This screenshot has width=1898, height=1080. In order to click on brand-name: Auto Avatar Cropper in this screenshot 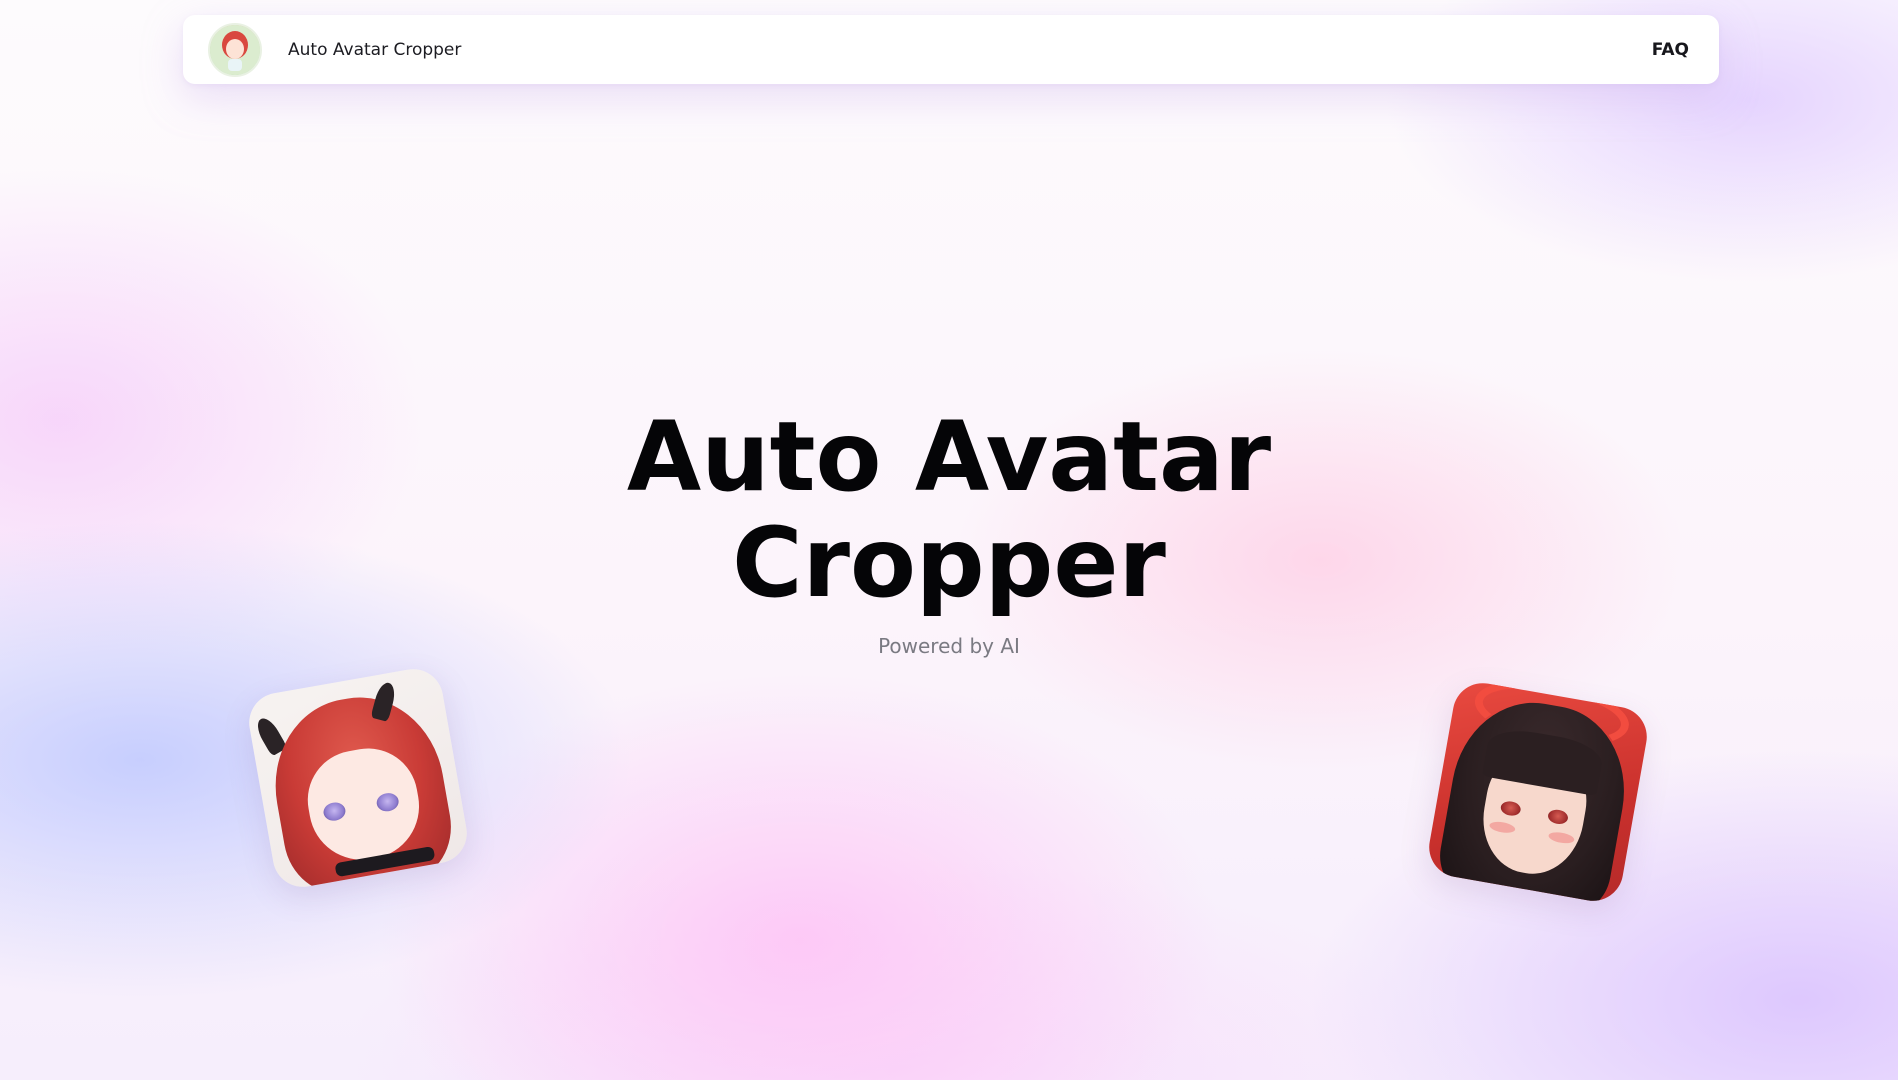, I will do `click(374, 50)`.